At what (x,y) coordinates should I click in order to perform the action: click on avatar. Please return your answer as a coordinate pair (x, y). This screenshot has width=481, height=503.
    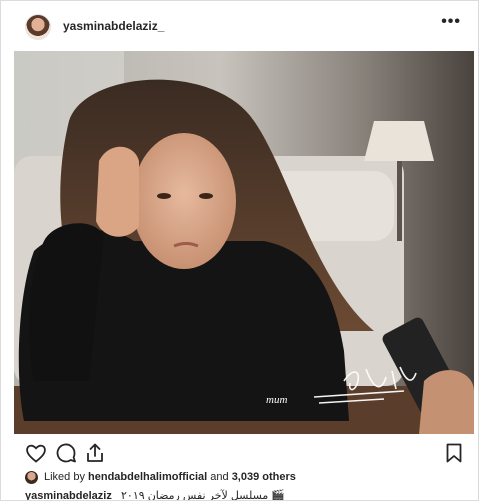
    Looking at the image, I should click on (38, 27).